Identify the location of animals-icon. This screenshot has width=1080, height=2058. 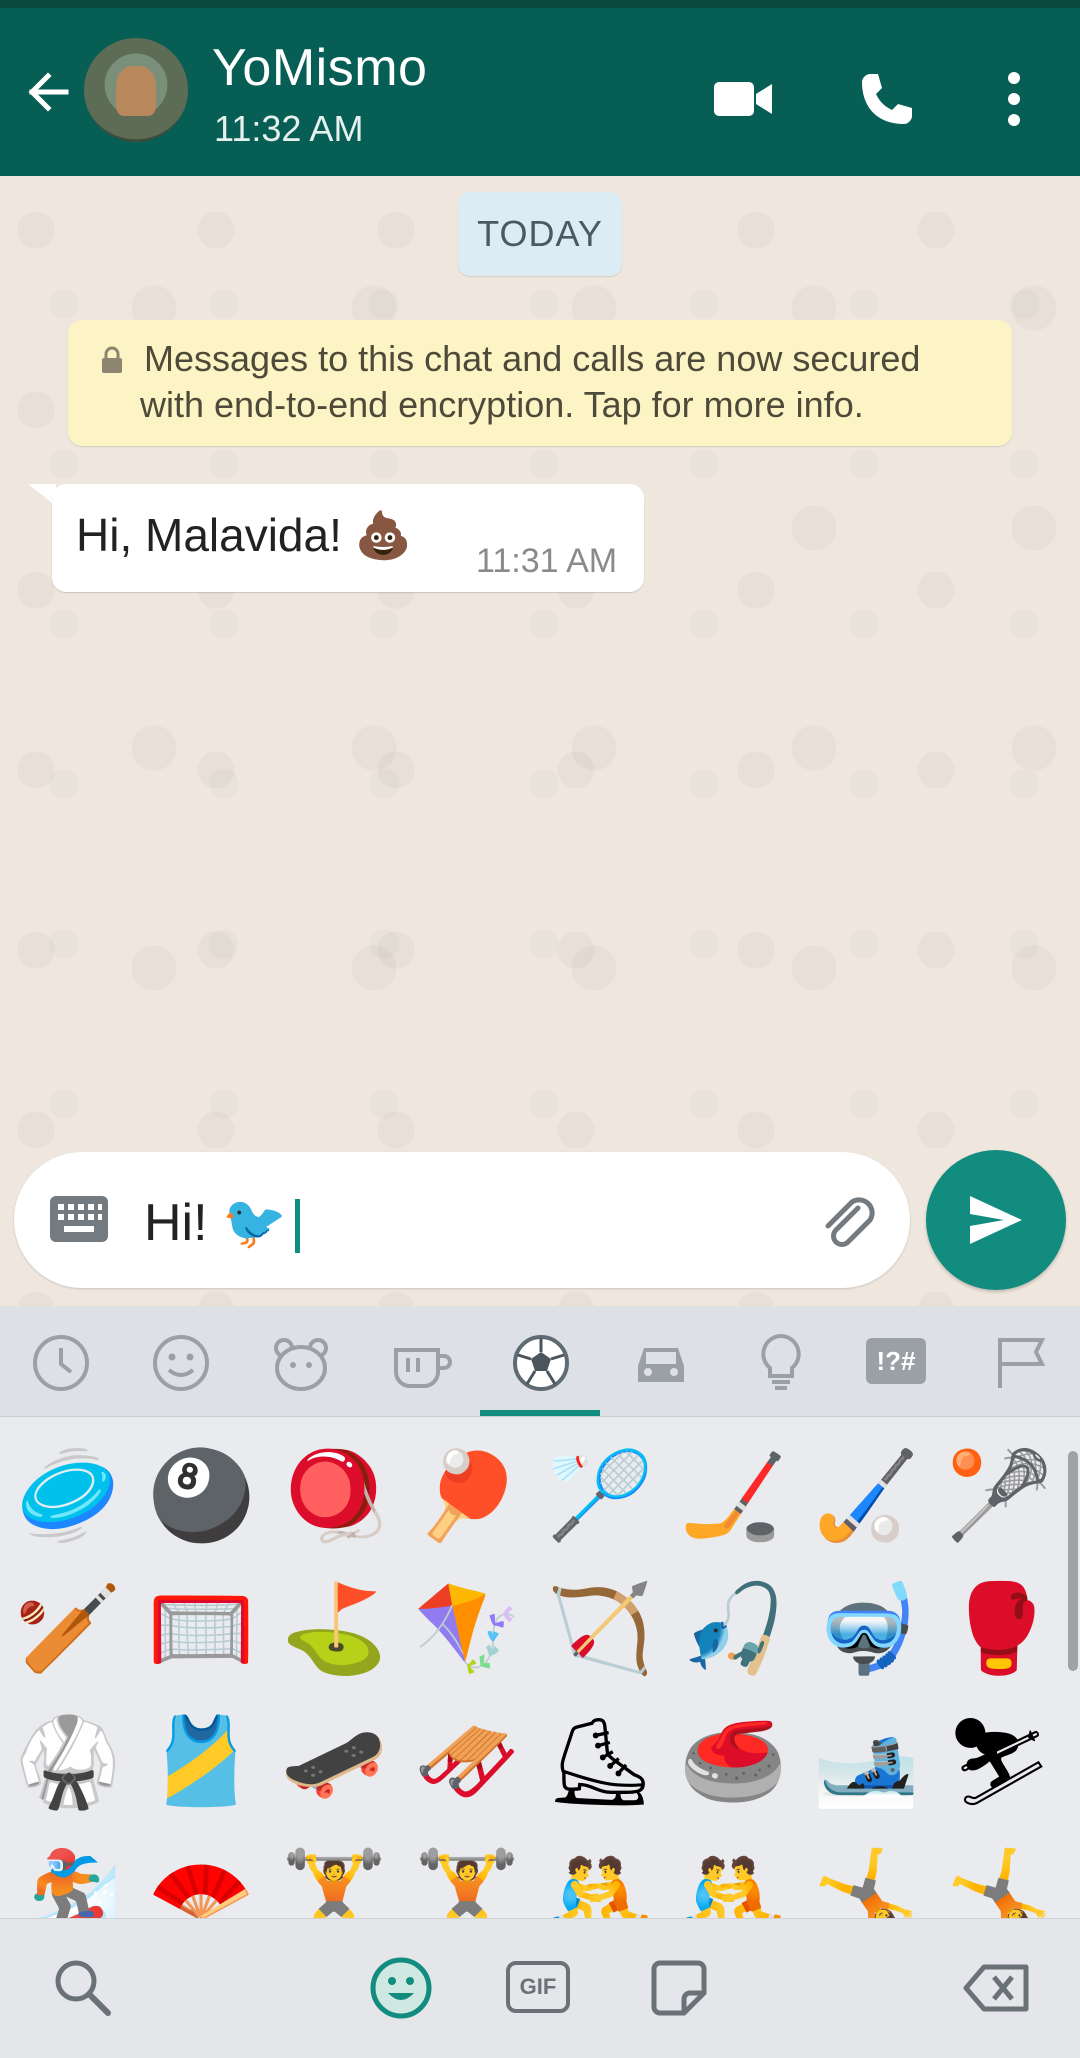
(301, 1363).